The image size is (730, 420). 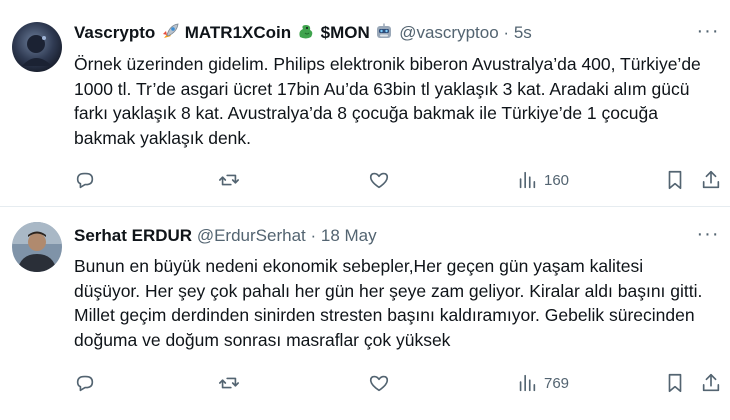 I want to click on display-name: Vascrypto, so click(x=114, y=32).